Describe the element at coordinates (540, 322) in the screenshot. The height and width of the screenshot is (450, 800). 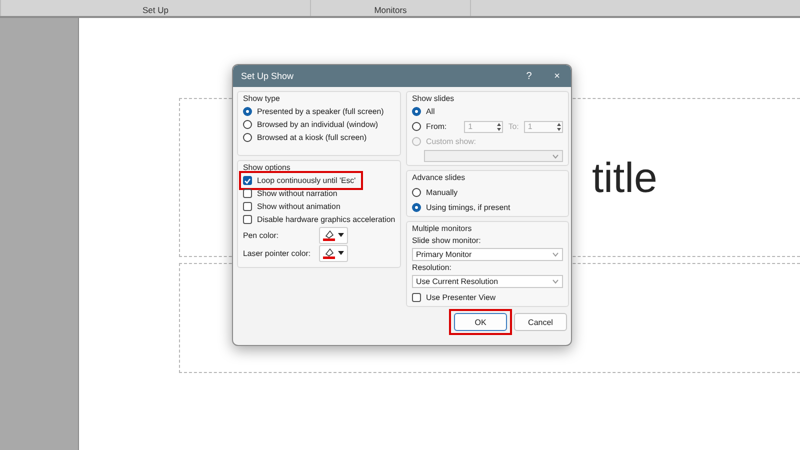
I see `dialog-button: Cancel` at that location.